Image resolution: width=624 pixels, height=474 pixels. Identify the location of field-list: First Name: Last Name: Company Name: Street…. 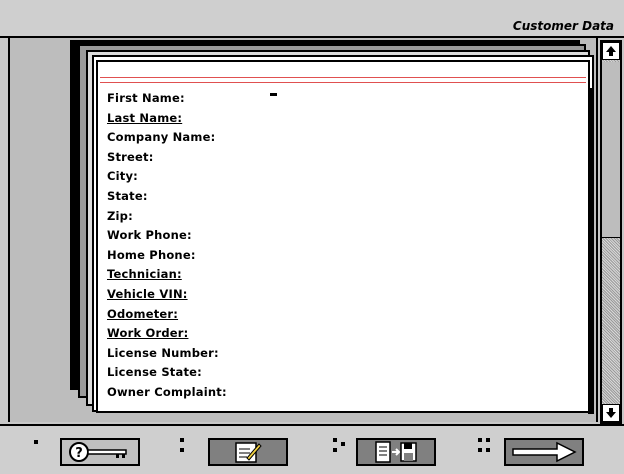
(167, 246).